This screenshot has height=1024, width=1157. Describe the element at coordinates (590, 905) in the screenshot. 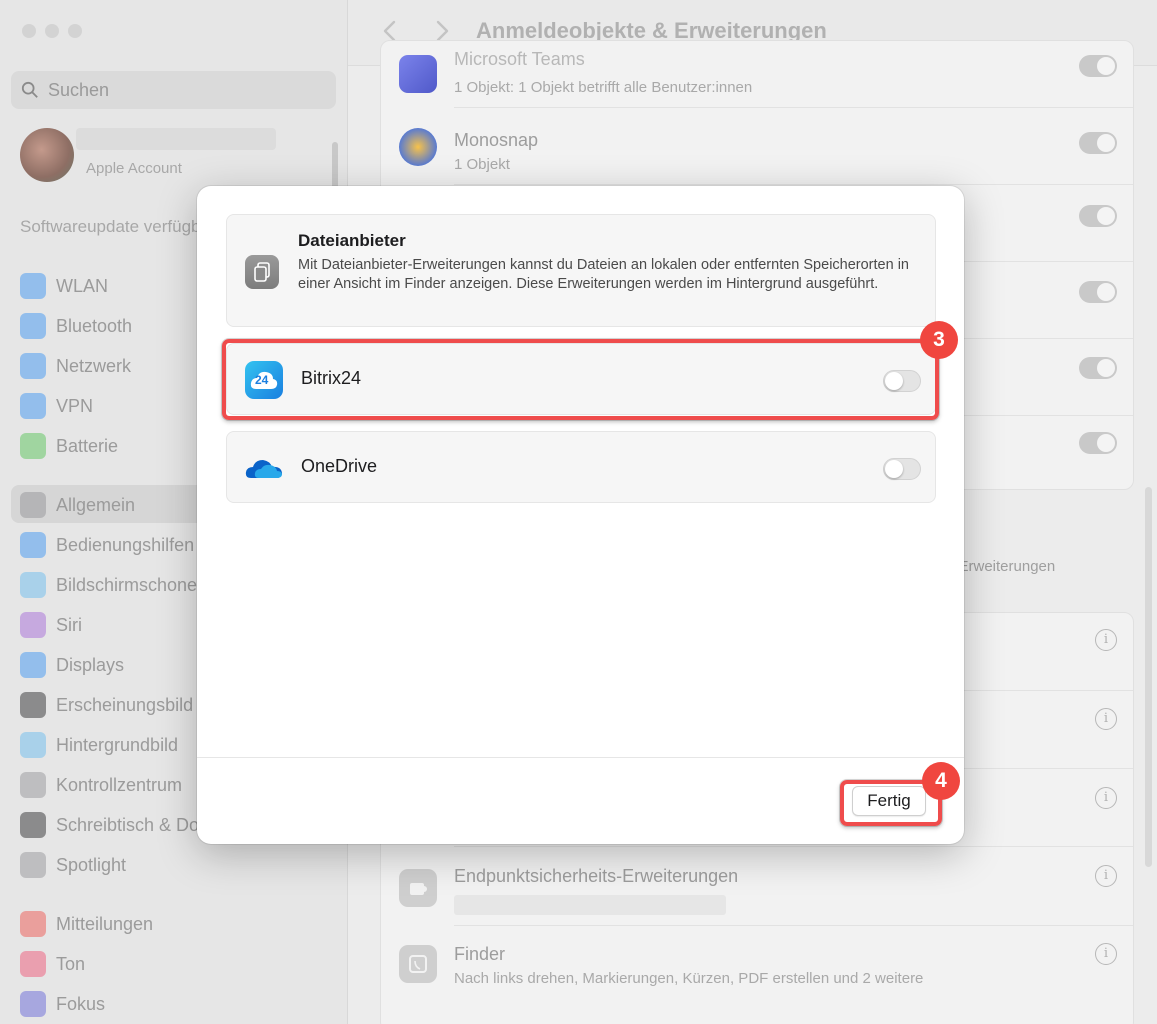

I see `item-subtitle-redacted` at that location.